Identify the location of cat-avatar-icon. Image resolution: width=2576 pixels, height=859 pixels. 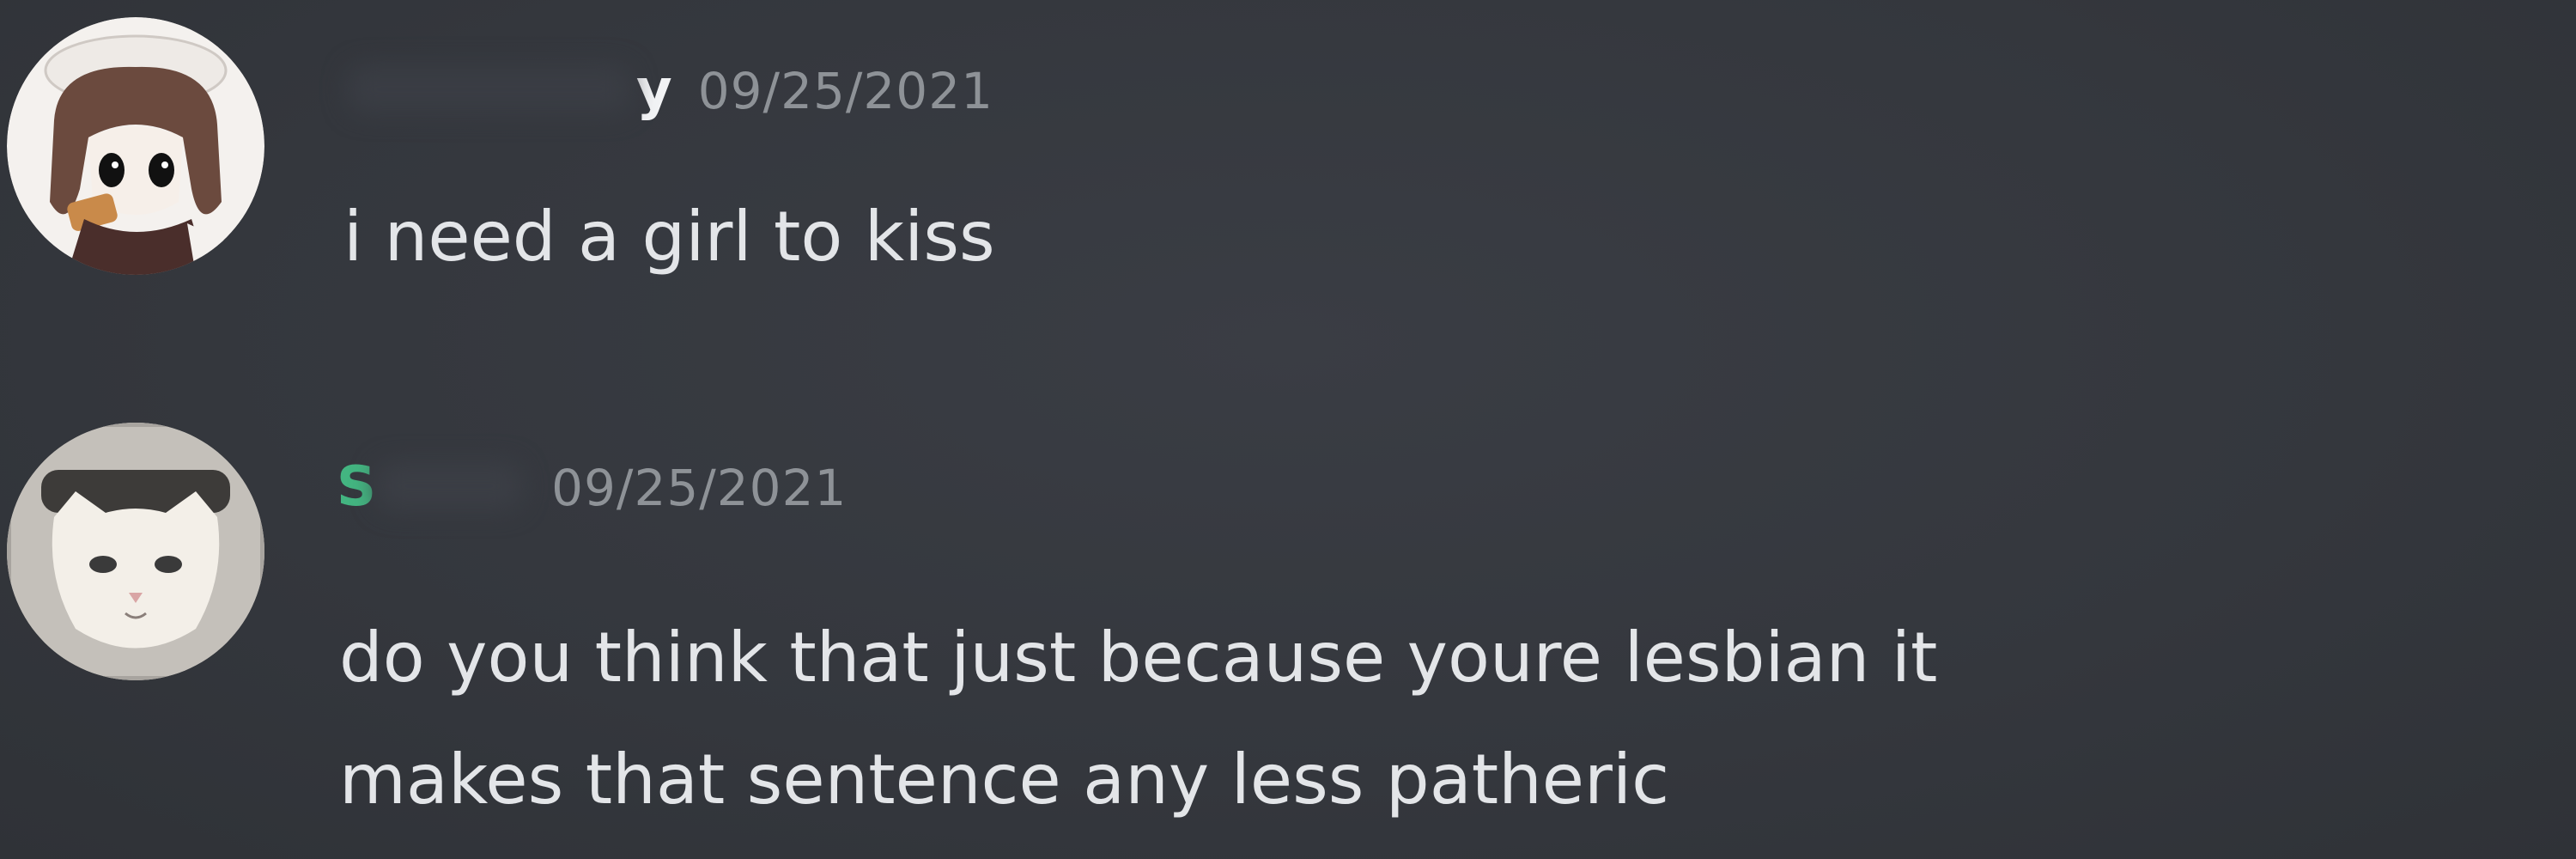
(135, 551).